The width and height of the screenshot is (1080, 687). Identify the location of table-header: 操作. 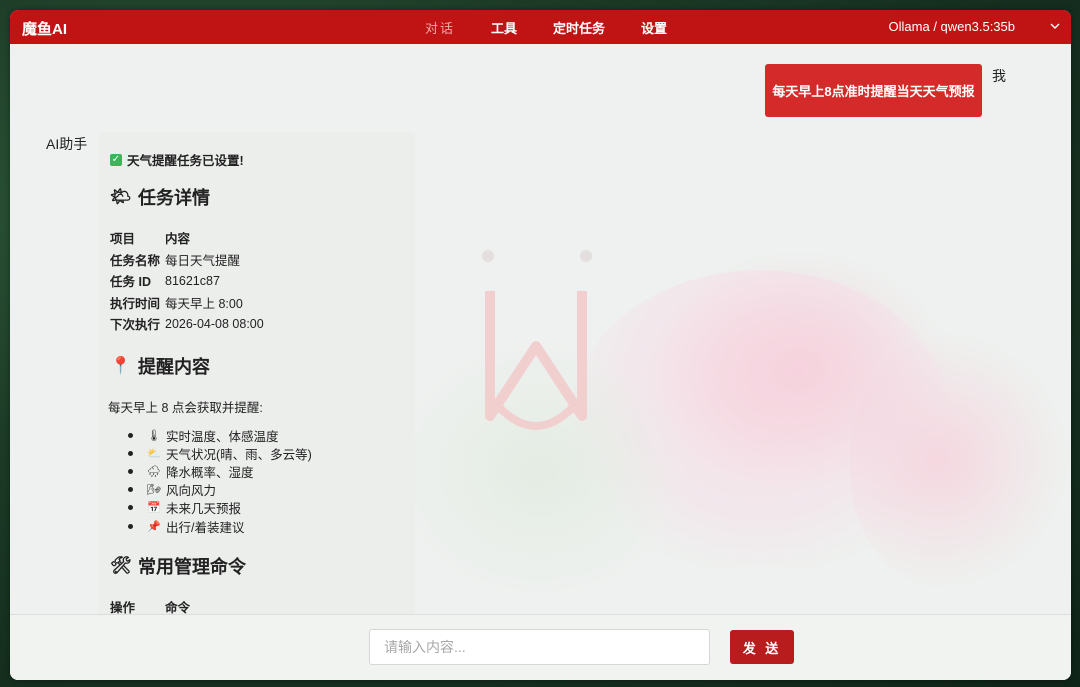
(123, 607).